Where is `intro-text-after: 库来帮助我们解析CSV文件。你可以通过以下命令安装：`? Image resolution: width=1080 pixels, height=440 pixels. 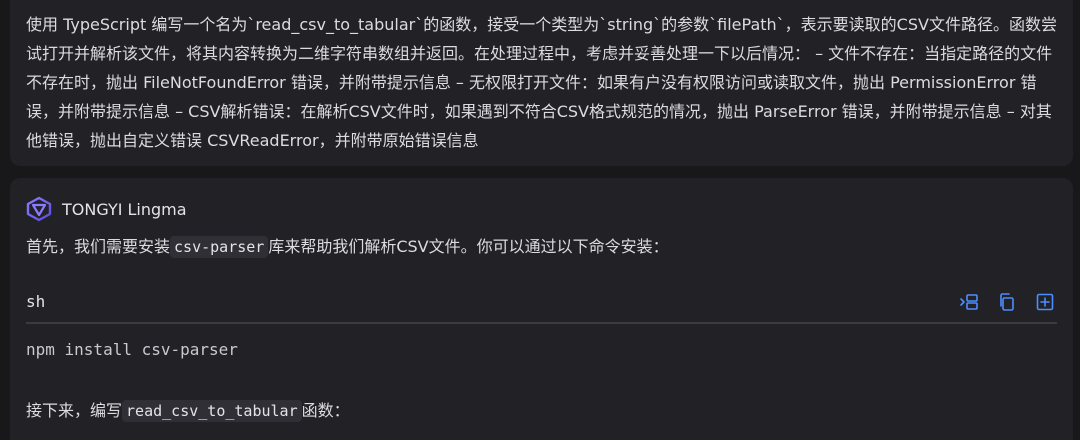
intro-text-after: 库来帮助我们解析CSV文件。你可以通过以下命令安装： is located at coordinates (468, 246).